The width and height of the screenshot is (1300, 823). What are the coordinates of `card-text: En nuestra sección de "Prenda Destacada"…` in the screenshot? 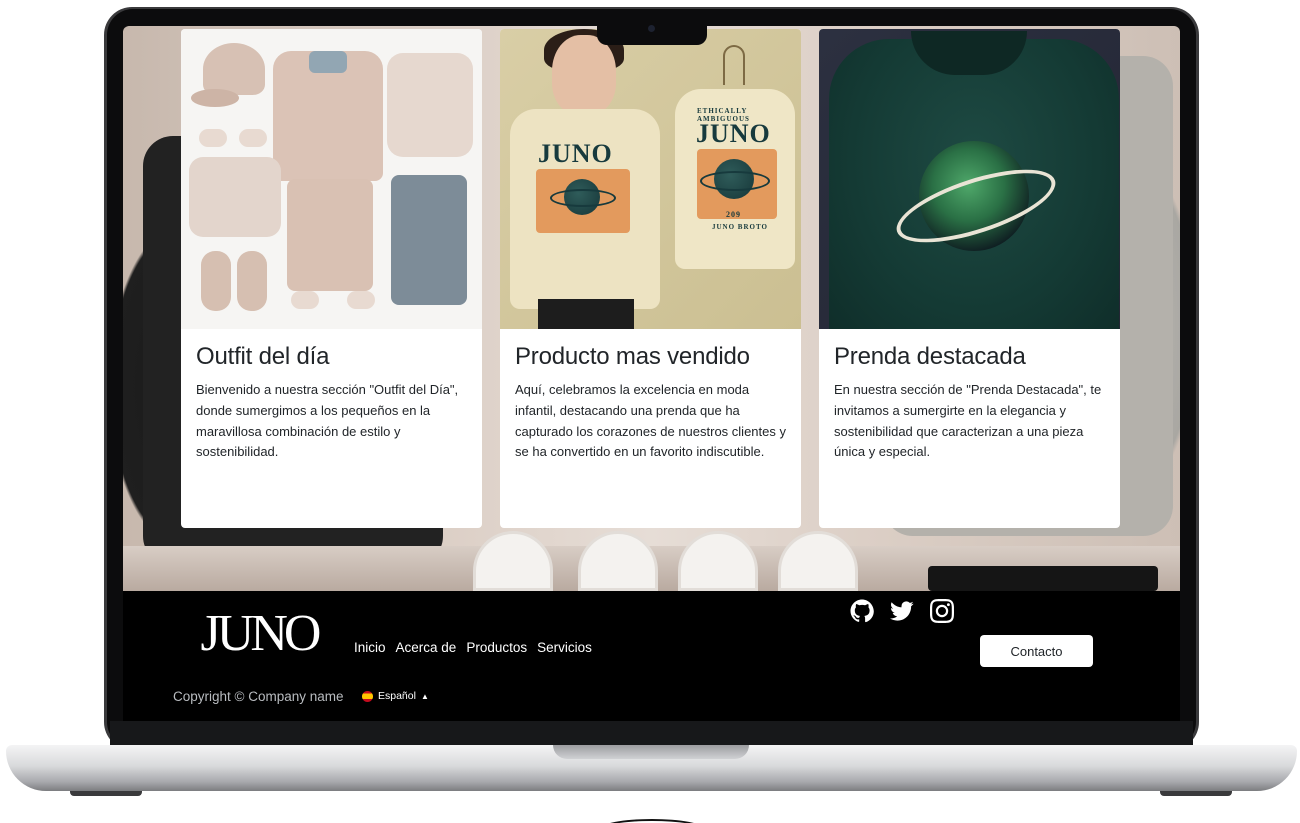 It's located at (968, 421).